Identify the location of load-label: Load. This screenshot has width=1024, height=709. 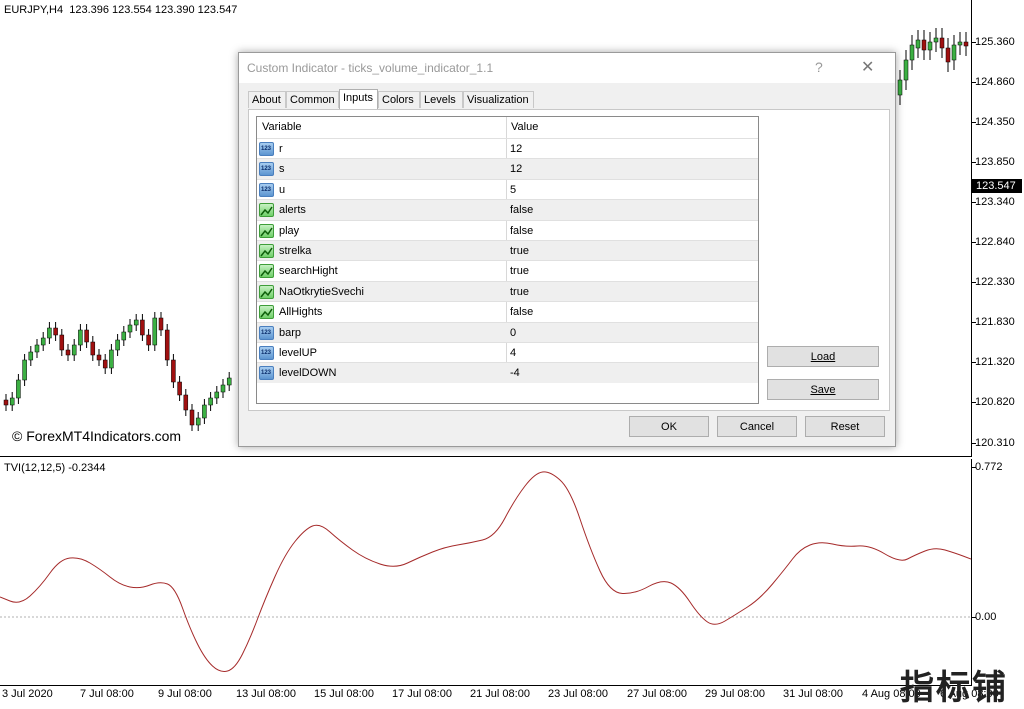
(823, 357).